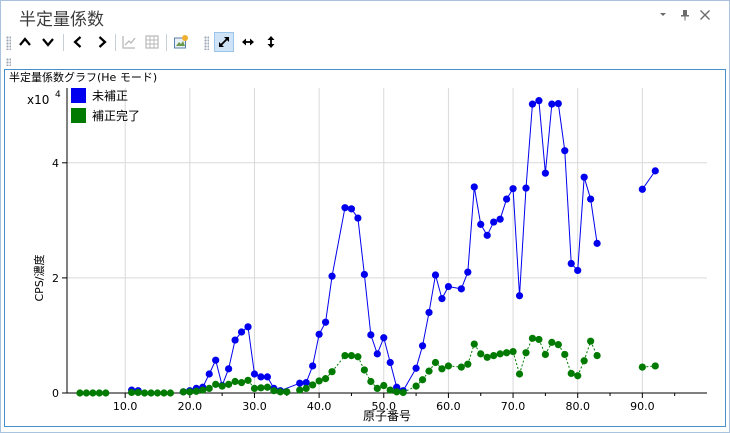 This screenshot has width=730, height=433. I want to click on x-tick-label: 10.0, so click(125, 406).